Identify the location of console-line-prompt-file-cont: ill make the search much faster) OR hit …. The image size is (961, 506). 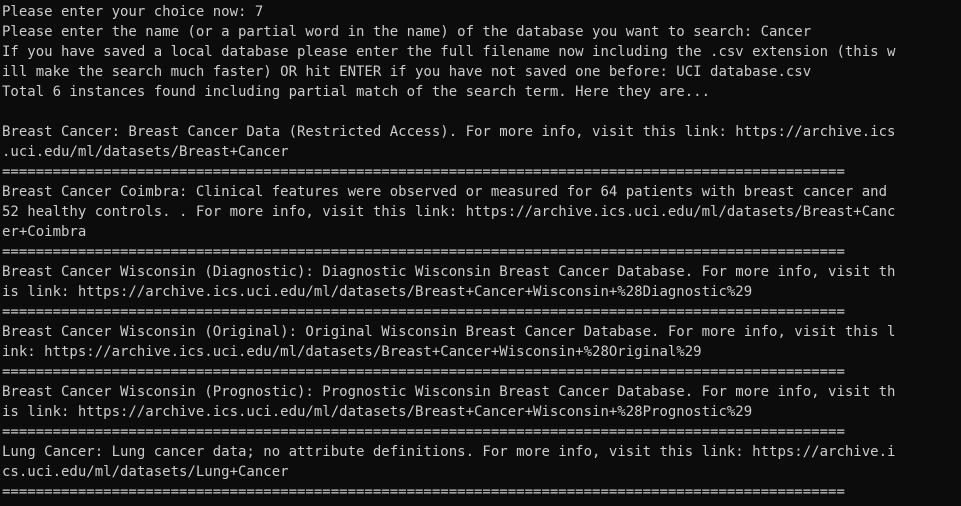
(407, 72).